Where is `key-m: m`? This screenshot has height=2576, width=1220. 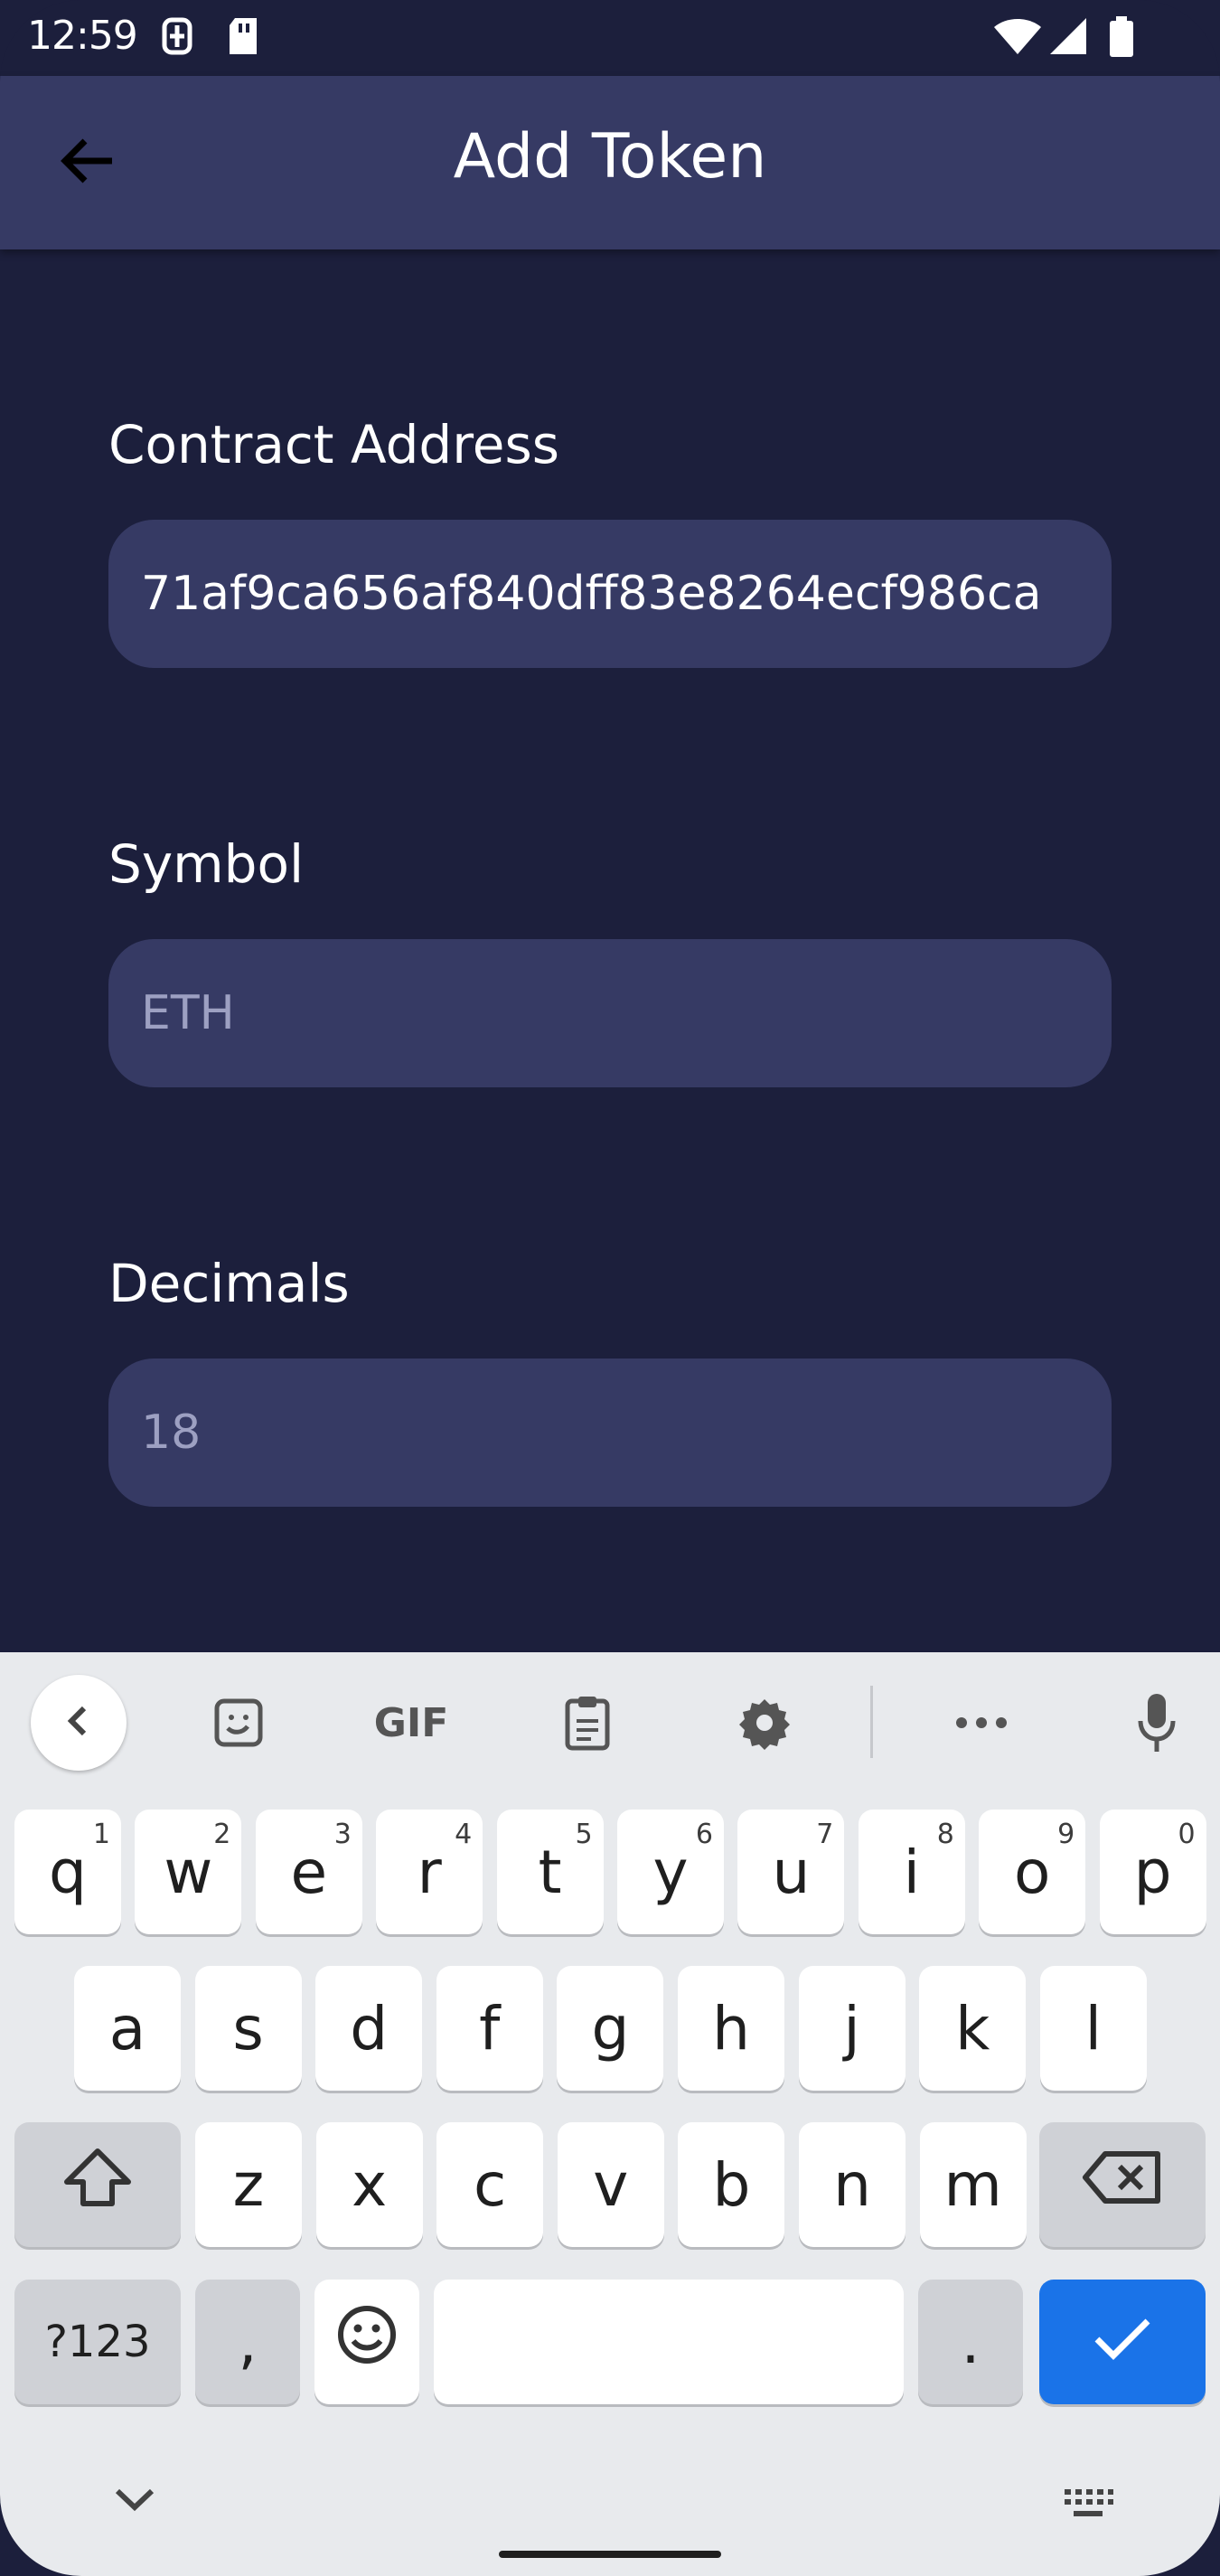
key-m: m is located at coordinates (973, 2184).